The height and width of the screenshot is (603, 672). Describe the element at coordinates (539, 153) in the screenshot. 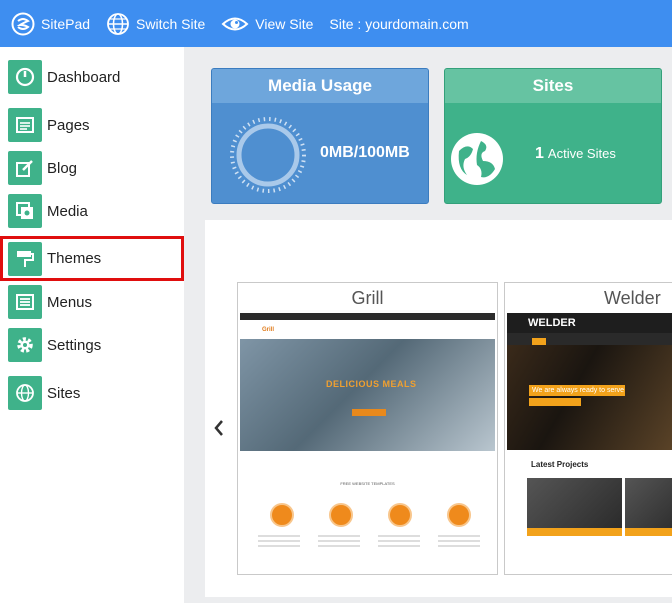

I see `sites-count-number: 1` at that location.